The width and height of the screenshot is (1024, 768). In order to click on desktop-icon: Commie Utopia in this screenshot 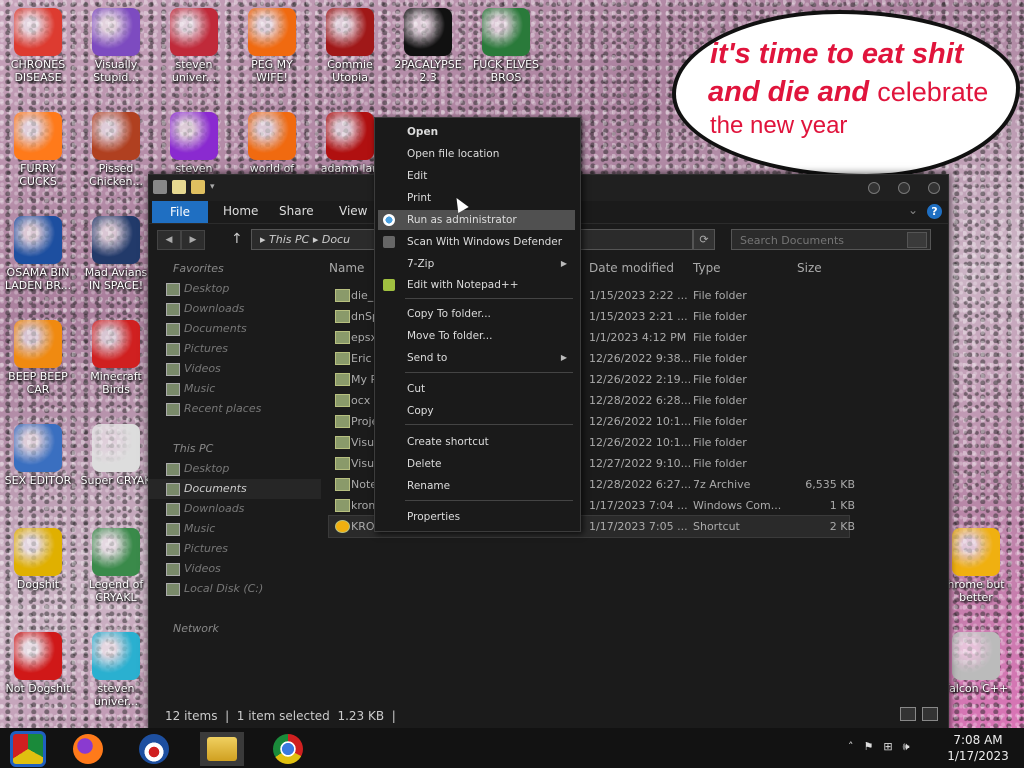, I will do `click(350, 46)`.